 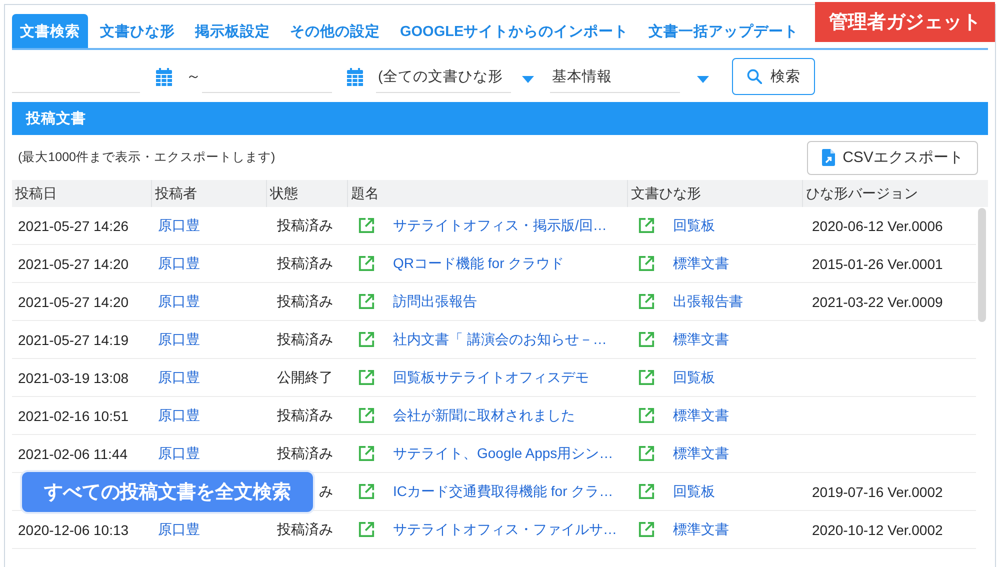 What do you see at coordinates (905, 22) in the screenshot?
I see `admin-gadget-badge: 管理者ガジェット` at bounding box center [905, 22].